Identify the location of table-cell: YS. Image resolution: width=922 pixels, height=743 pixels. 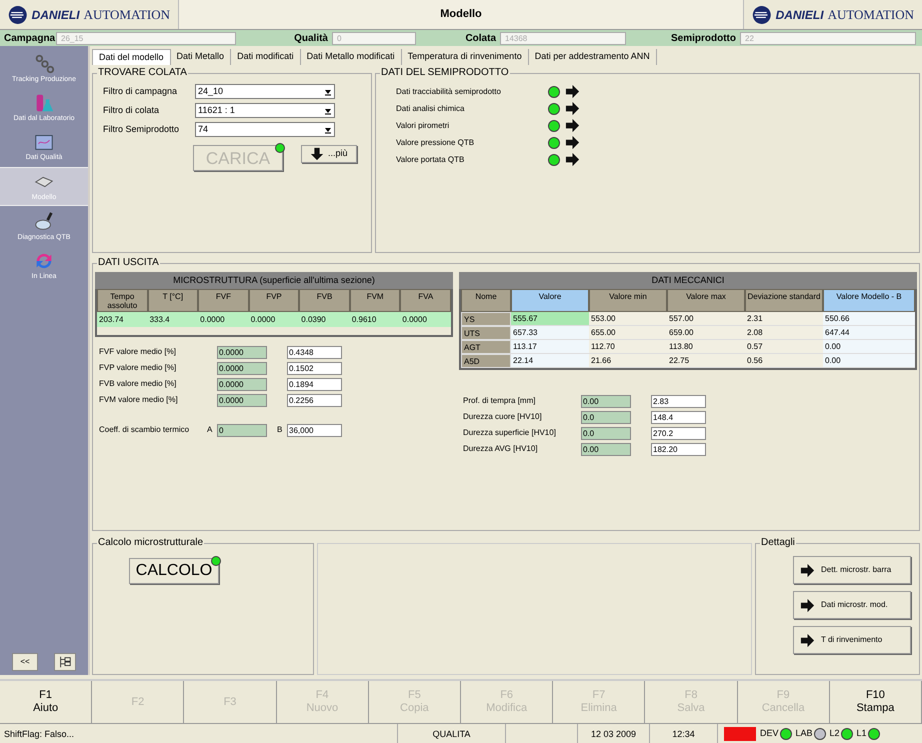
(486, 319).